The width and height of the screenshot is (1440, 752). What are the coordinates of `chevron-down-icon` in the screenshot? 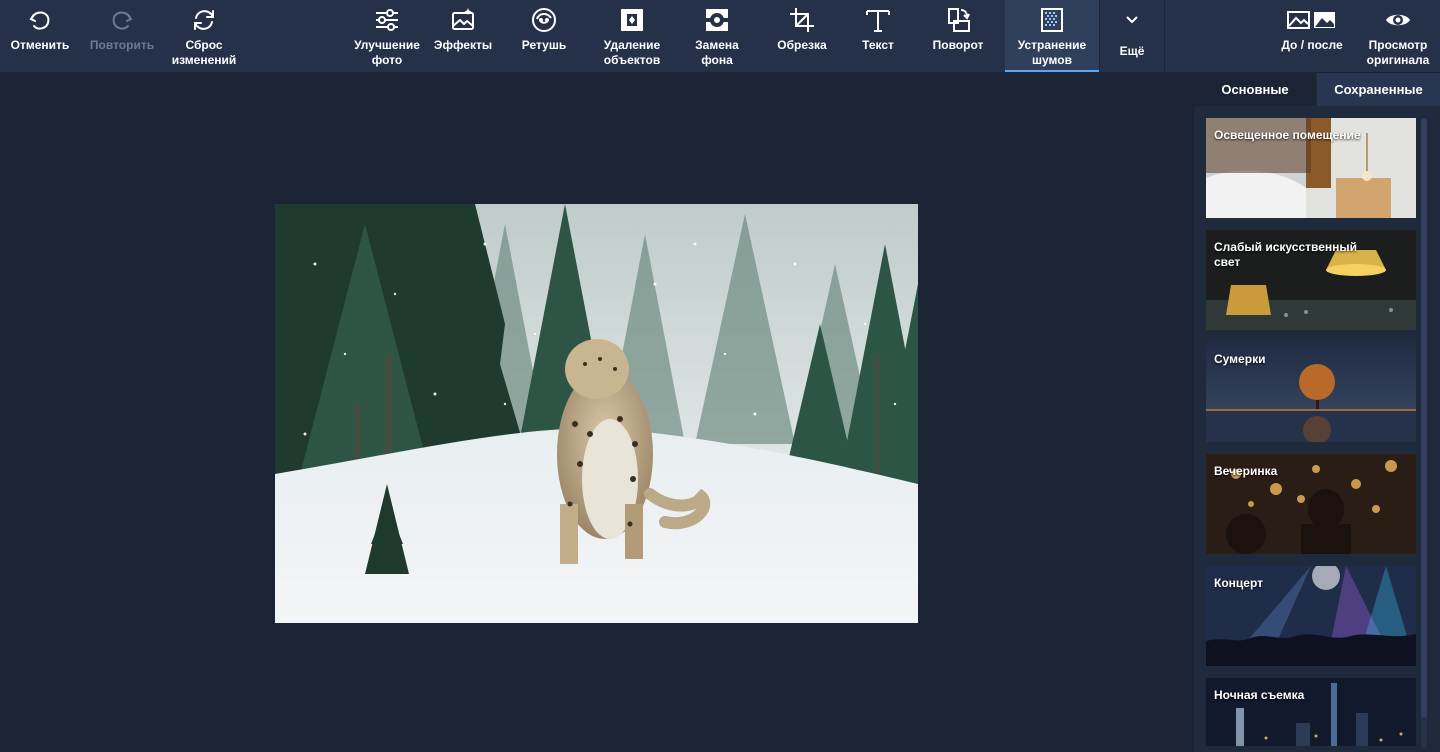 It's located at (1132, 20).